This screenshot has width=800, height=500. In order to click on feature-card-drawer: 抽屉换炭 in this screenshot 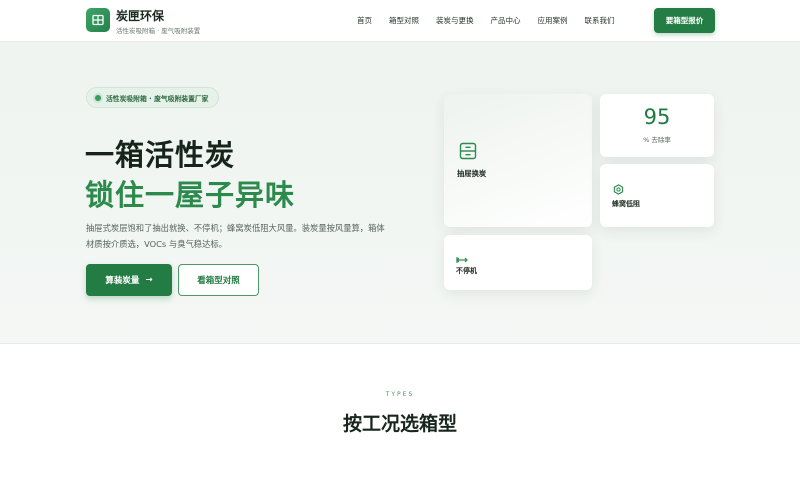, I will do `click(518, 160)`.